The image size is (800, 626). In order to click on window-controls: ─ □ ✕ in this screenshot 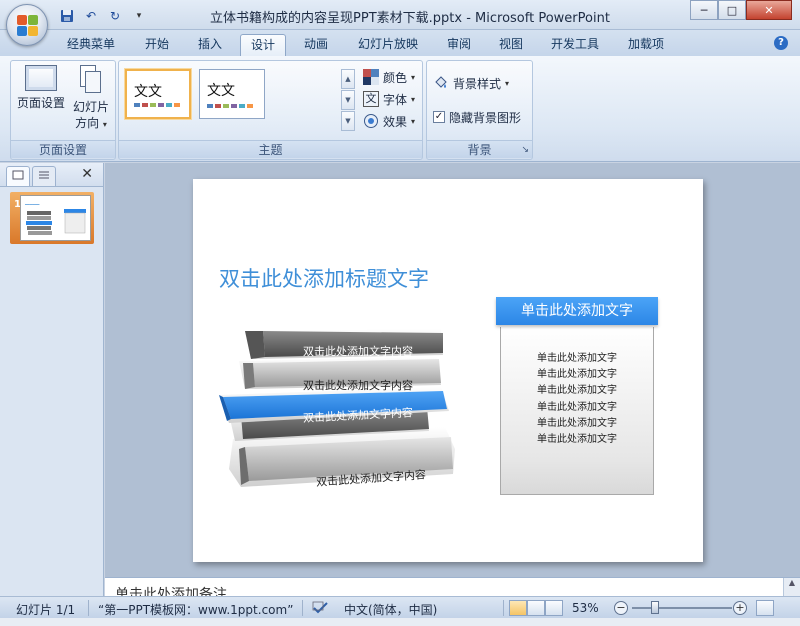, I will do `click(741, 10)`.